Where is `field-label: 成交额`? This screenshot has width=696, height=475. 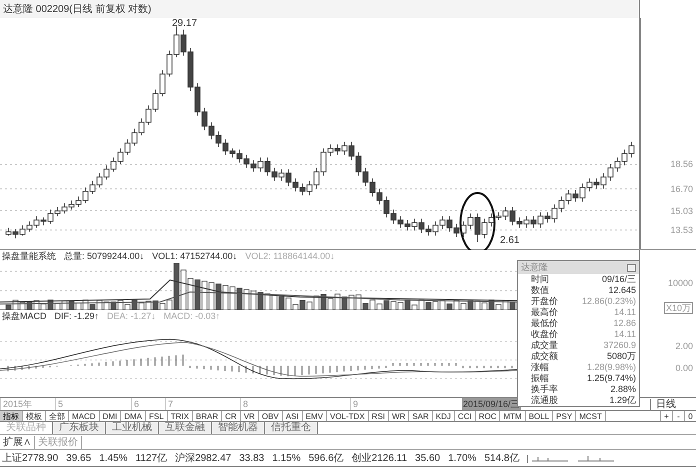
field-label: 成交额 is located at coordinates (544, 356).